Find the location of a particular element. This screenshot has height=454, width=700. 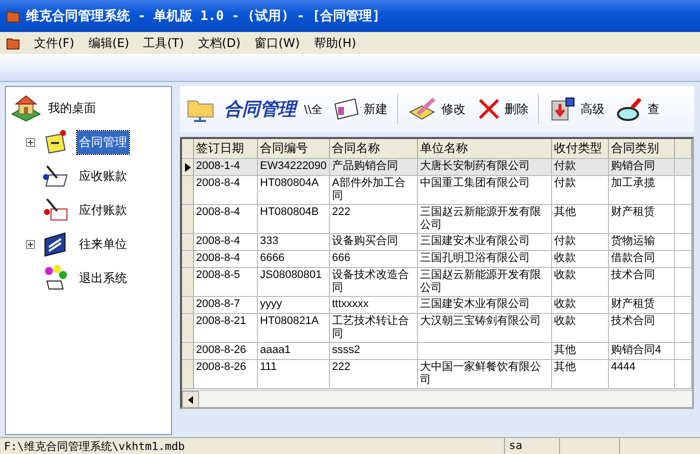

table-cell: 333 is located at coordinates (294, 242).